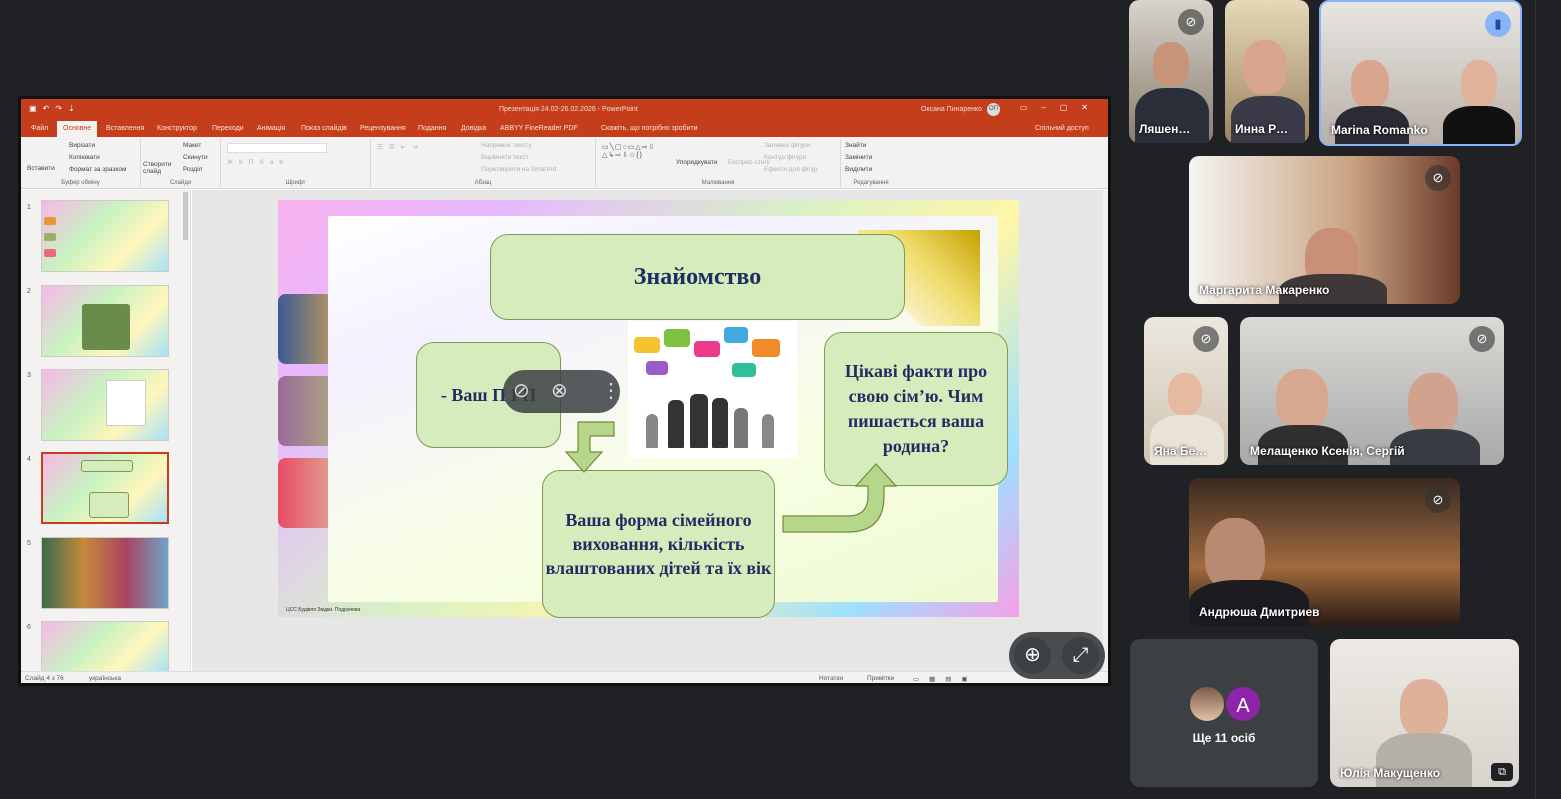 This screenshot has height=799, width=1561. What do you see at coordinates (158, 168) in the screenshot?
I see `new-slide-button: Створити слайд` at bounding box center [158, 168].